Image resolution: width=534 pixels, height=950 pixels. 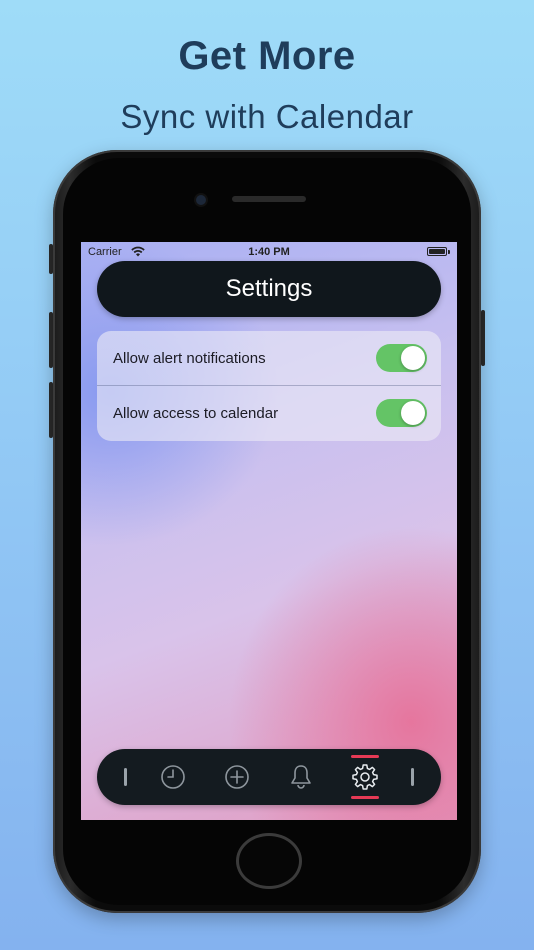 What do you see at coordinates (189, 358) in the screenshot?
I see `setting-label: Allow alert notifications` at bounding box center [189, 358].